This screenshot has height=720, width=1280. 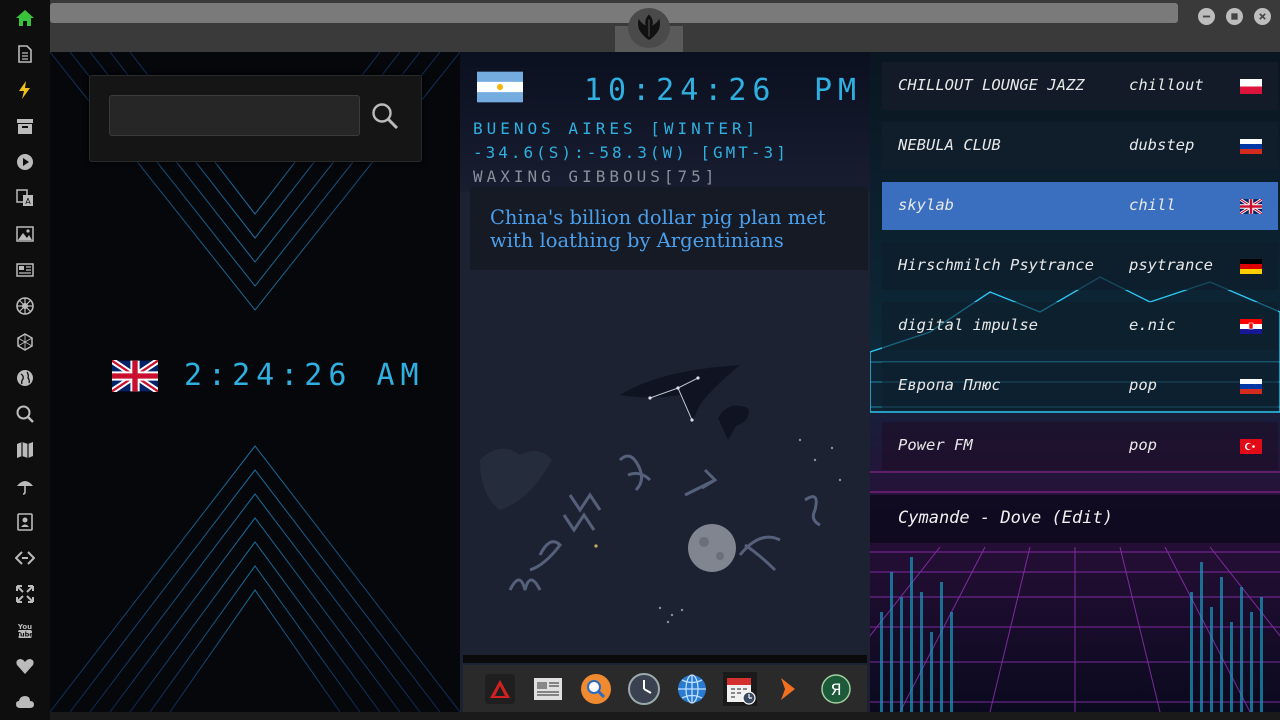 I want to click on image-icon, so click(x=25, y=234).